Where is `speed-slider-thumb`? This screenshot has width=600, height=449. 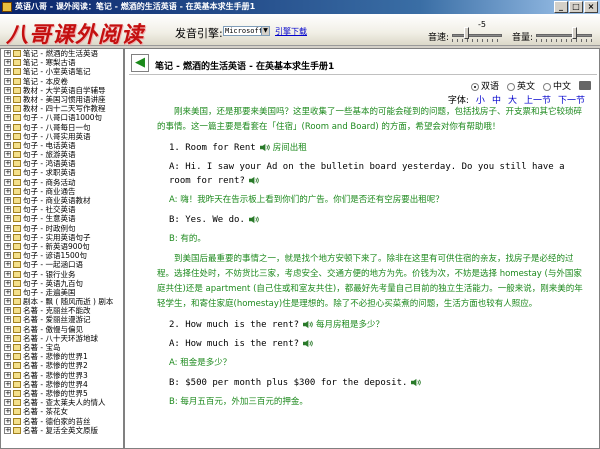
speed-slider-thumb is located at coordinates (466, 33).